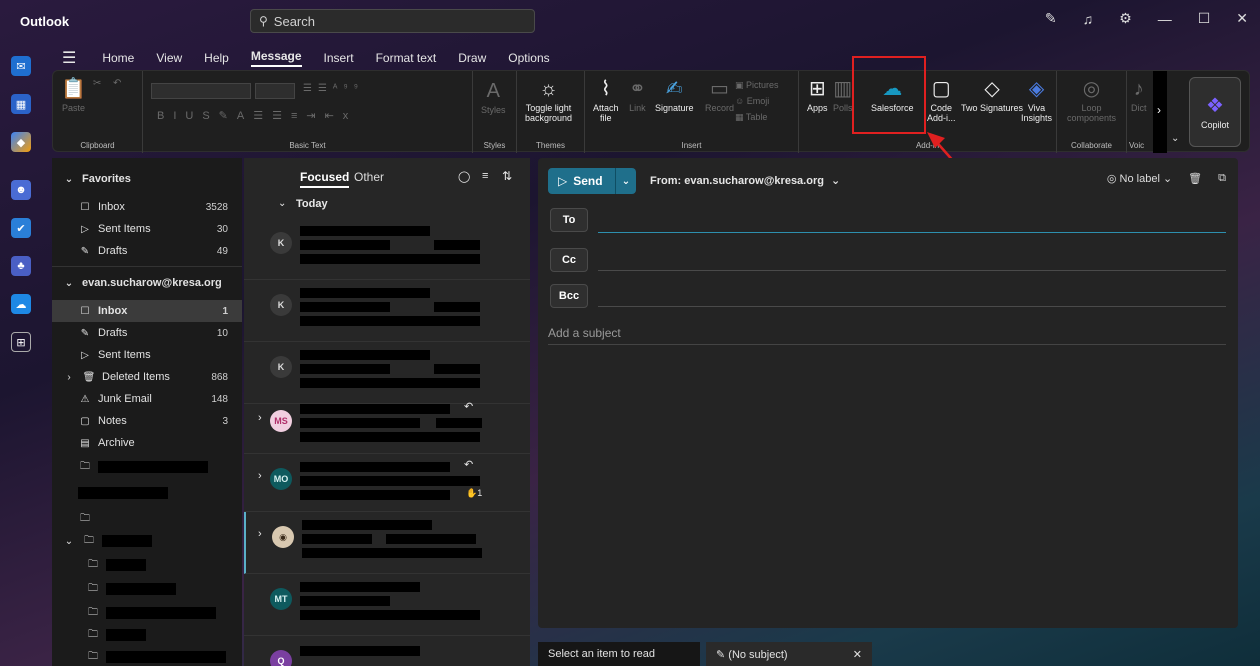  Describe the element at coordinates (757, 101) in the screenshot. I see `emoji-button: ☺ Emoji` at that location.